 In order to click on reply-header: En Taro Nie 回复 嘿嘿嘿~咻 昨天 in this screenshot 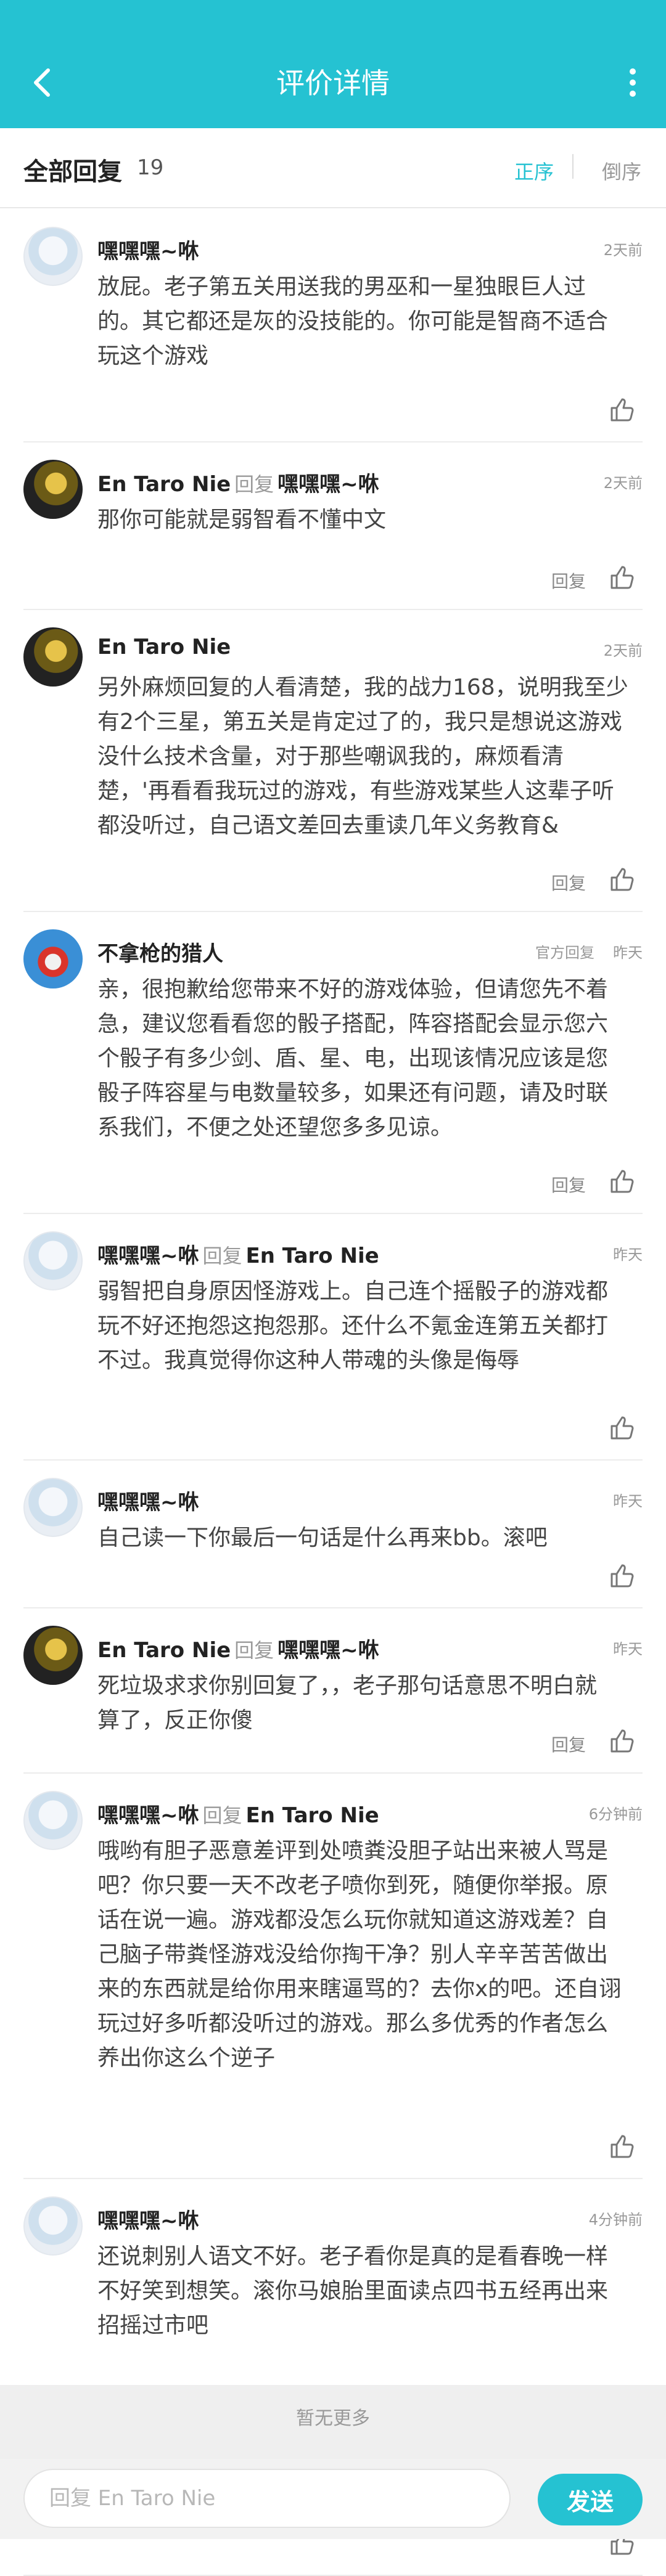, I will do `click(370, 1648)`.